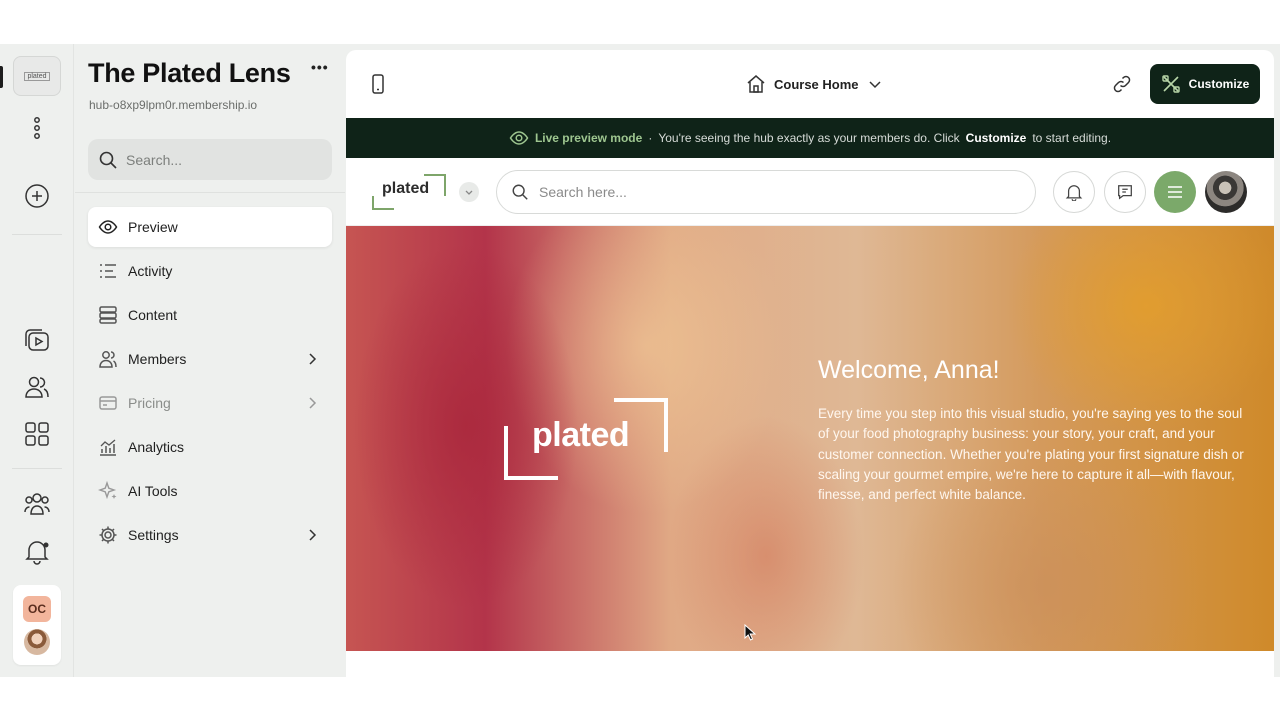 The width and height of the screenshot is (1280, 720). I want to click on hub-logo-label: plated, so click(37, 76).